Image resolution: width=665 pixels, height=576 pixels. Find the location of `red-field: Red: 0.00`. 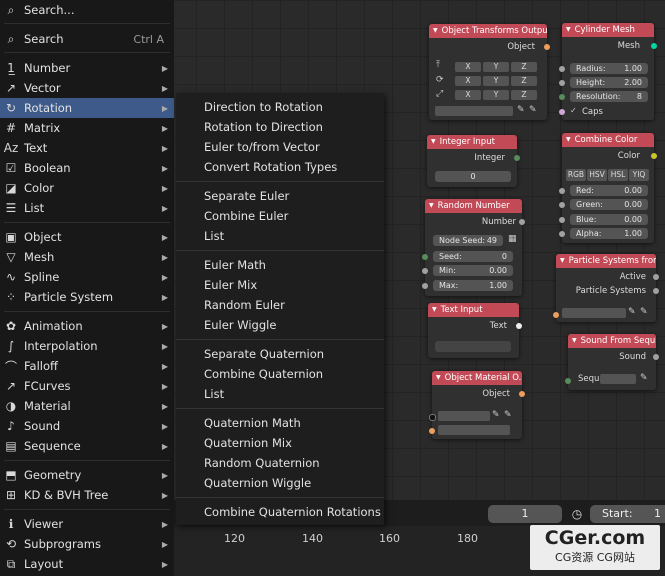

red-field: Red: 0.00 is located at coordinates (609, 190).